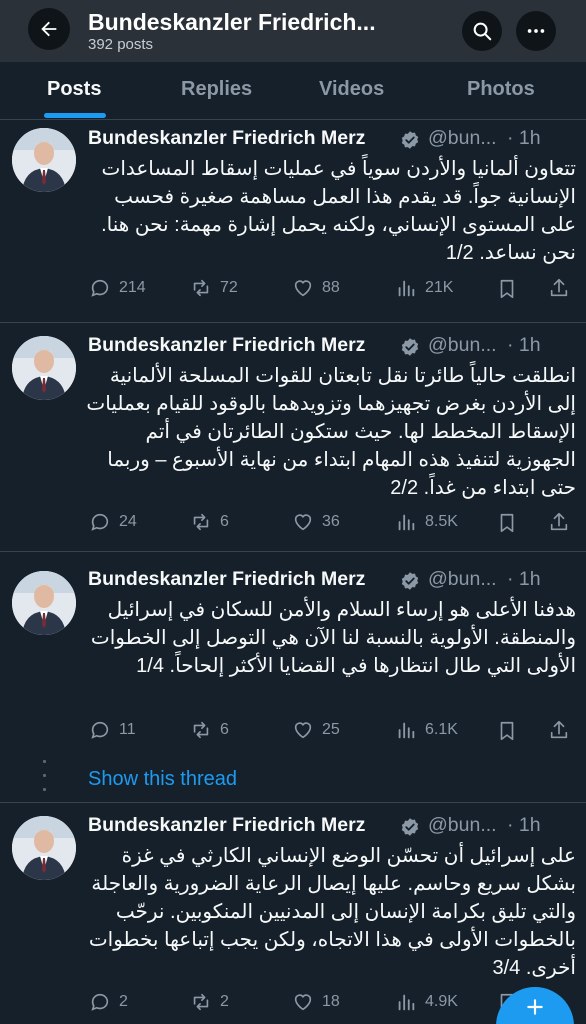 This screenshot has width=586, height=1024. I want to click on search-icon, so click(482, 31).